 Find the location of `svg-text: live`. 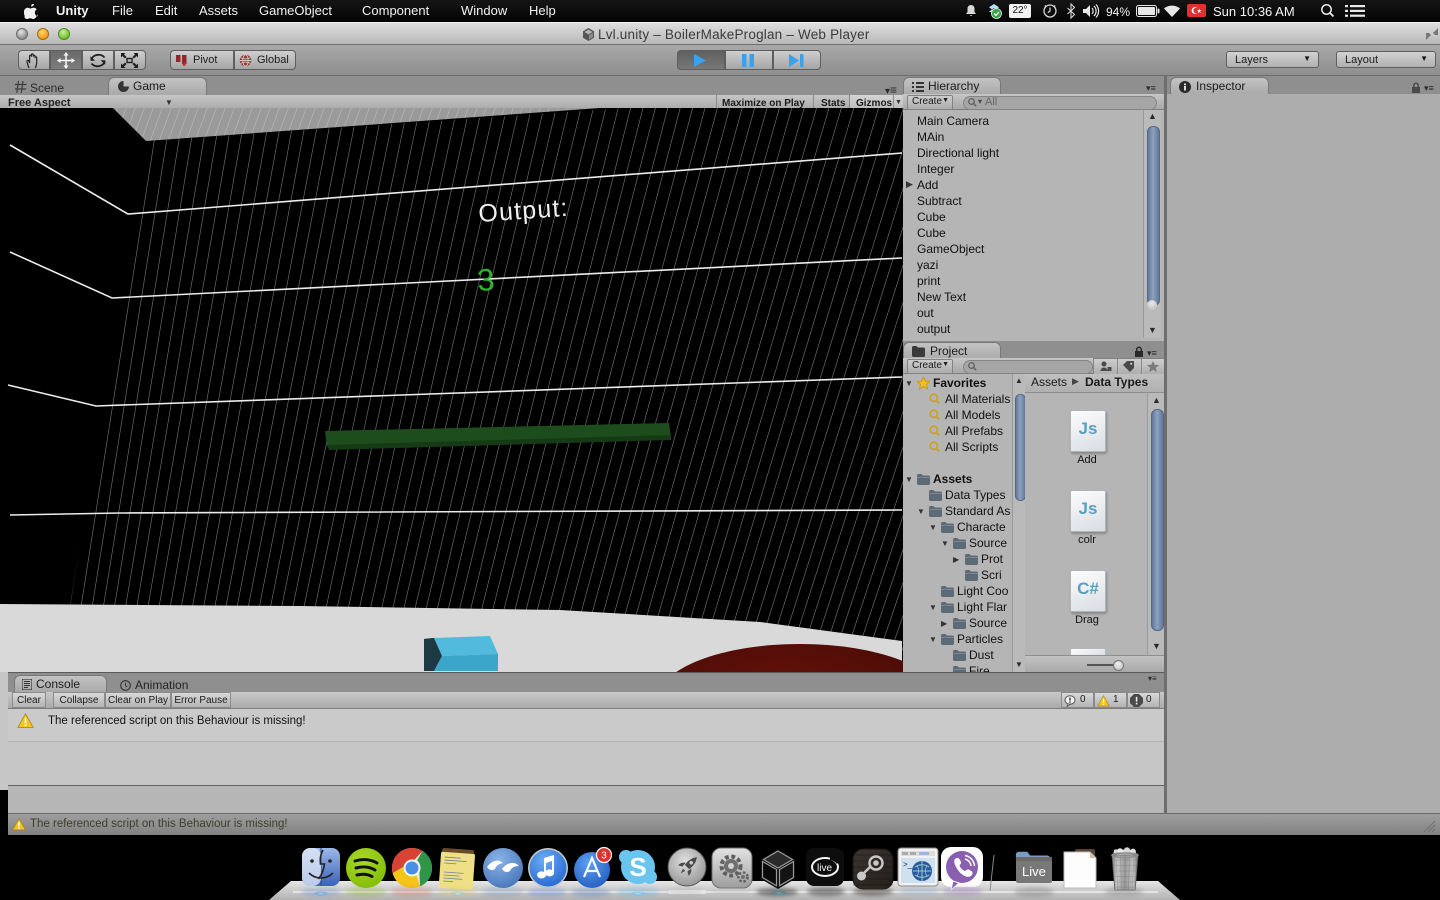

svg-text: live is located at coordinates (824, 868).